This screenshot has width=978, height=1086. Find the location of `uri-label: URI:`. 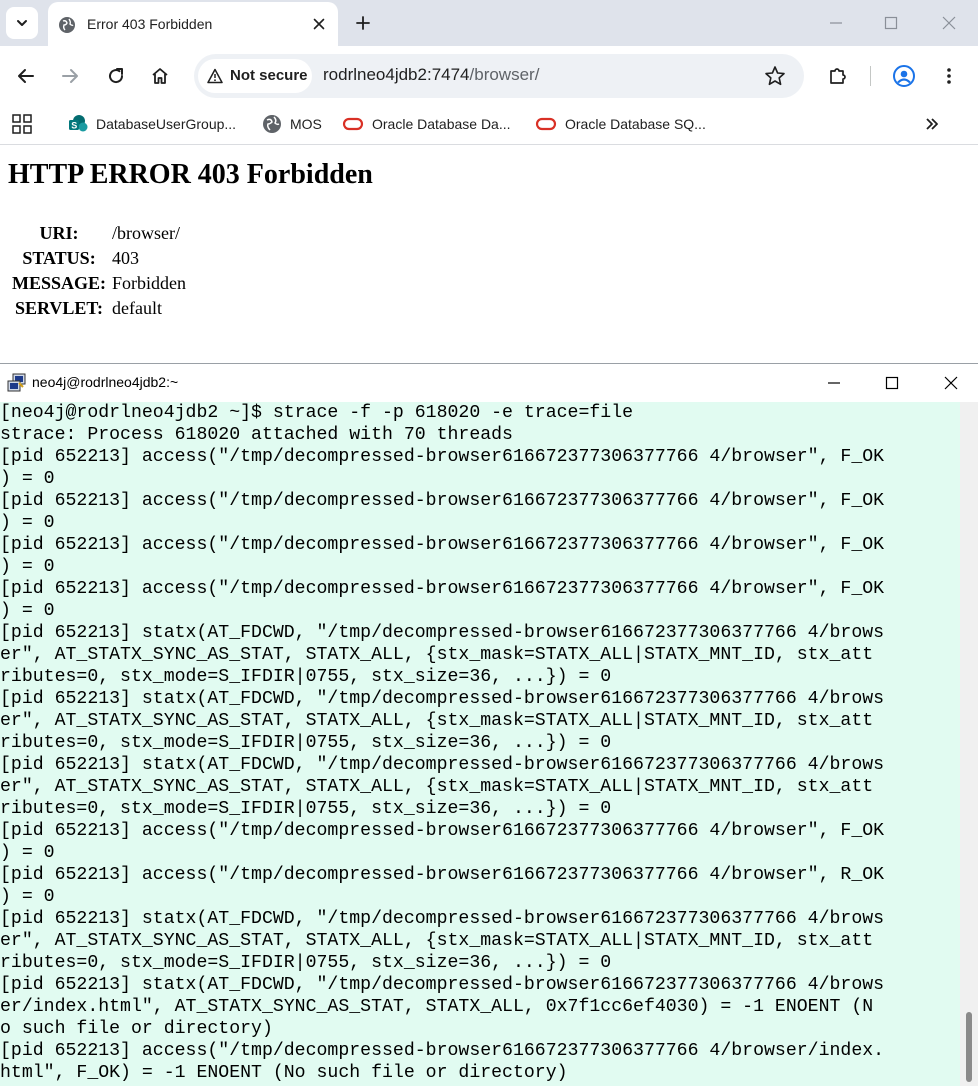

uri-label: URI: is located at coordinates (59, 233).